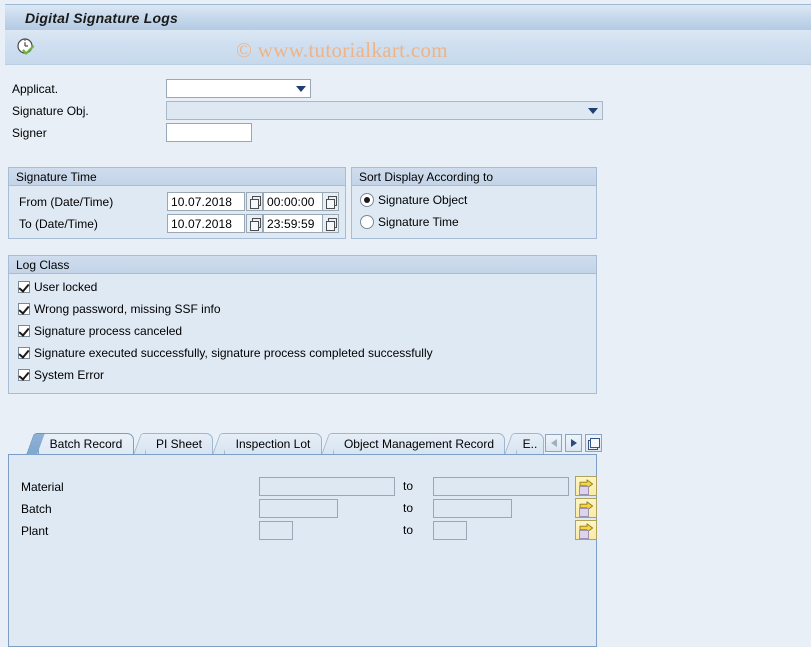 The height and width of the screenshot is (647, 811). What do you see at coordinates (254, 223) in the screenshot?
I see `to-date-value-help-button` at bounding box center [254, 223].